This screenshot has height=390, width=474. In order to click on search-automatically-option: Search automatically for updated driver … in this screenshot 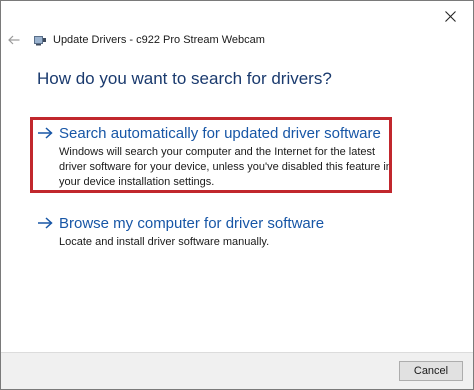, I will do `click(237, 156)`.